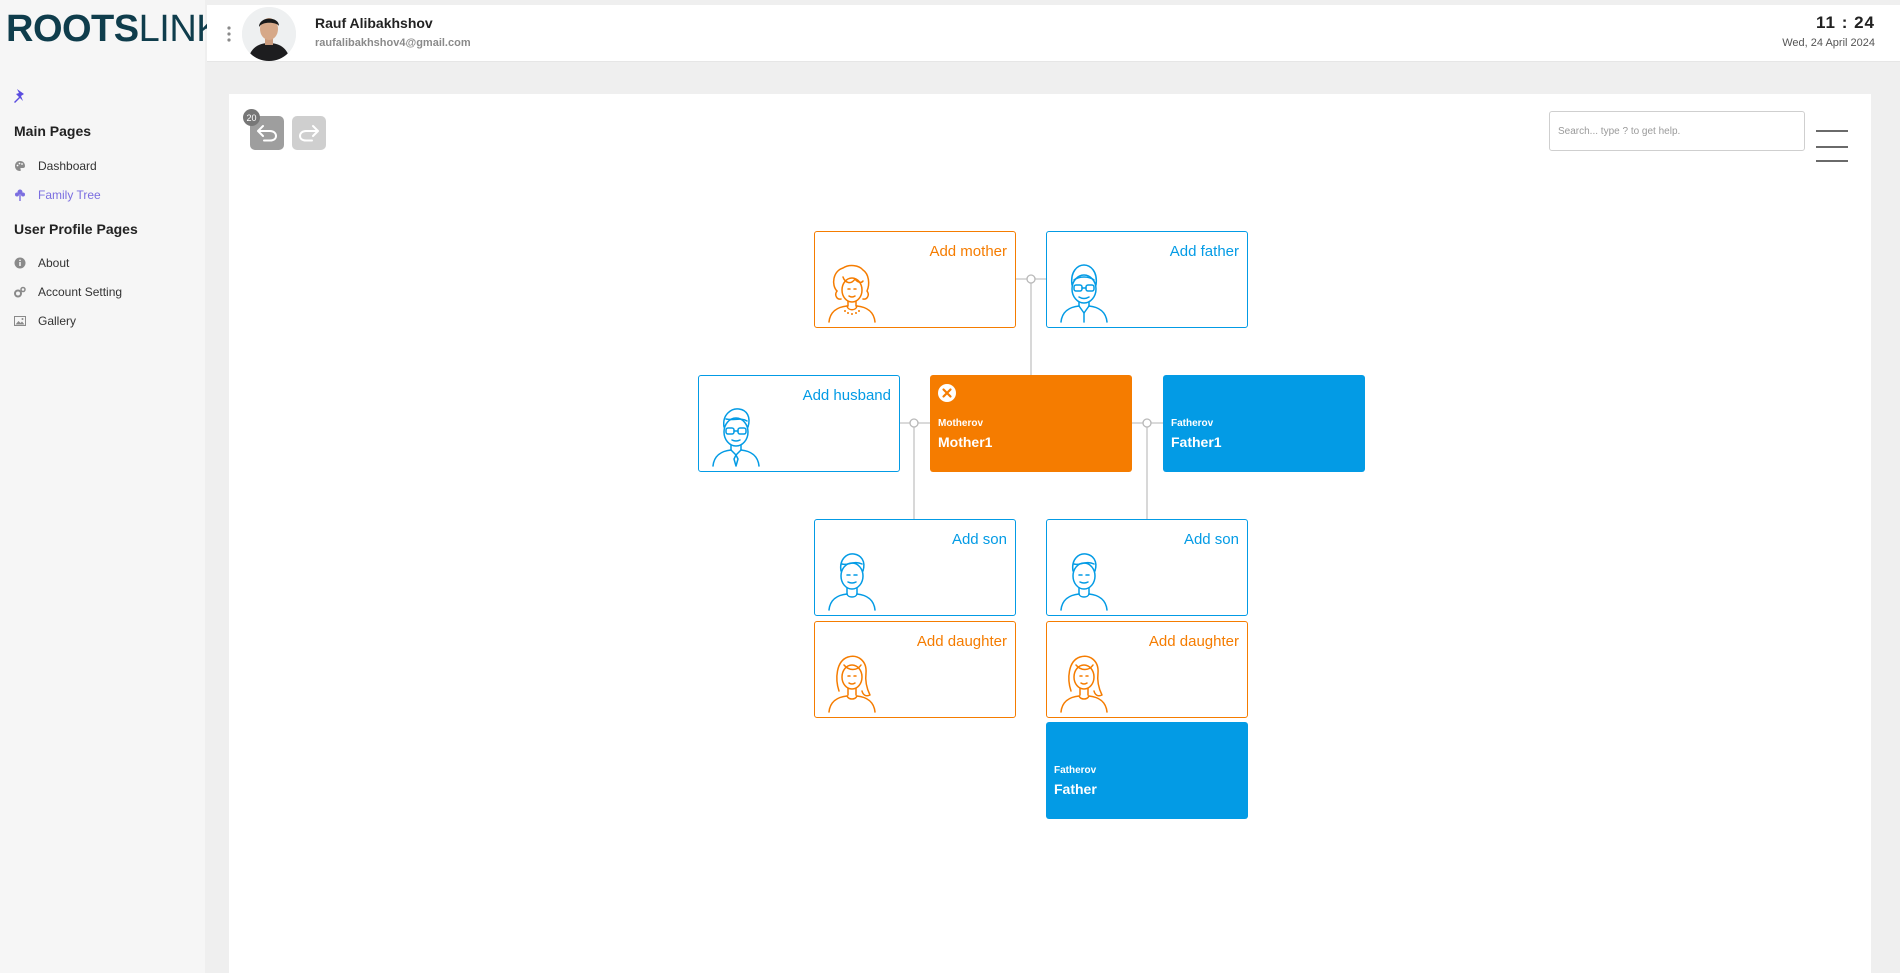 This screenshot has width=1900, height=973. What do you see at coordinates (69, 195) in the screenshot?
I see `sidebar-item-family-tree-label: Family Tree` at bounding box center [69, 195].